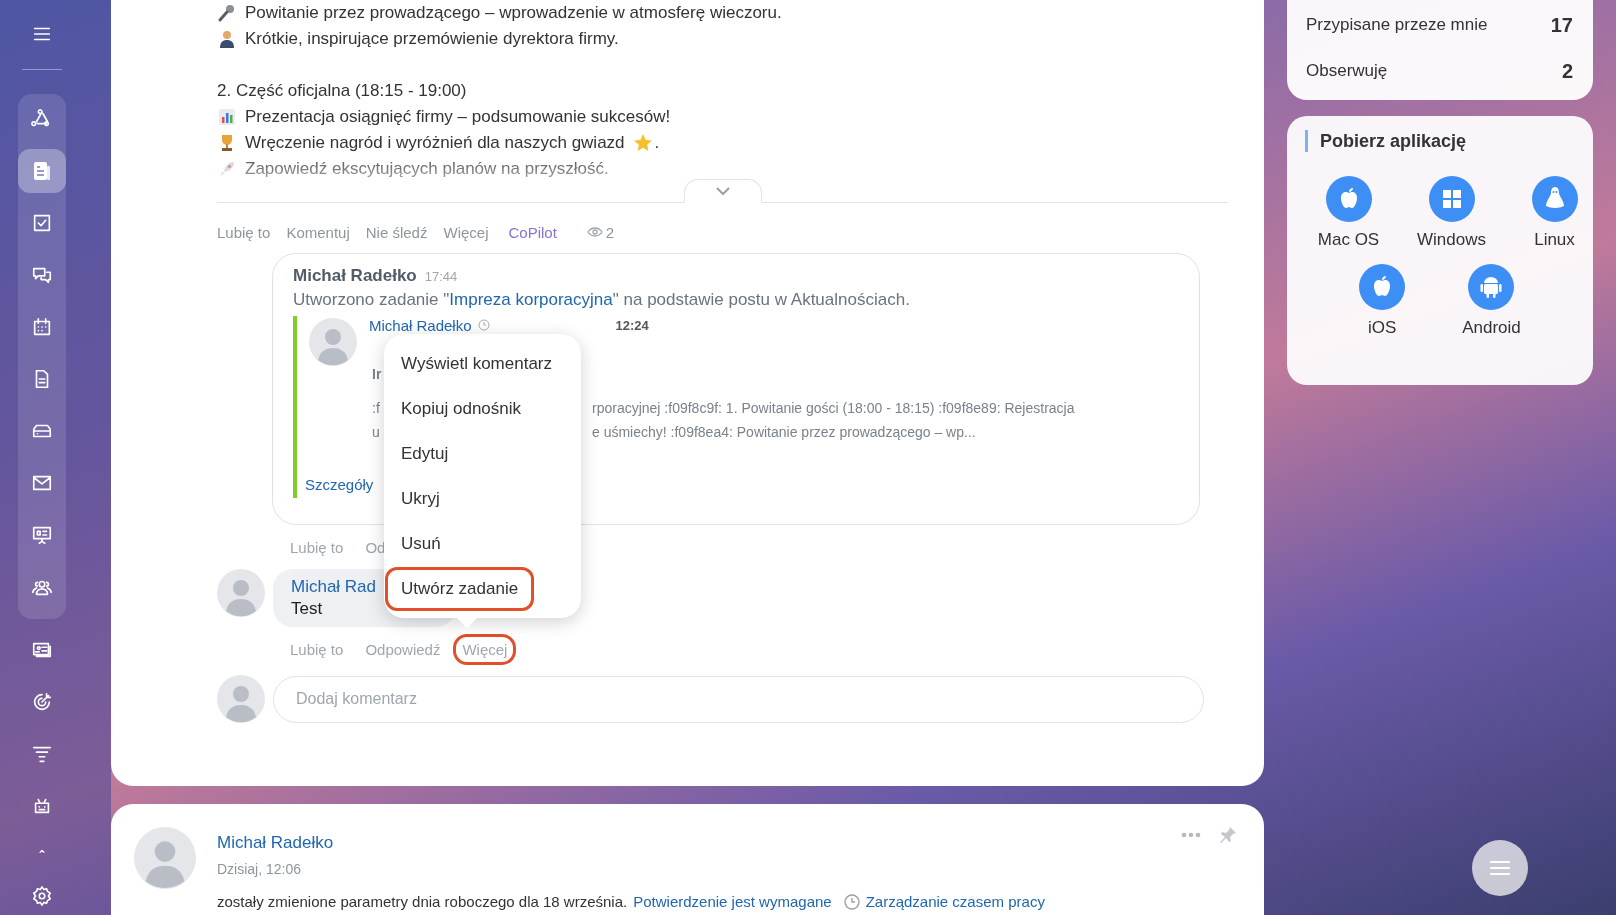 Image resolution: width=1616 pixels, height=915 pixels. Describe the element at coordinates (334, 587) in the screenshot. I see `comment-author: Michał Rad` at that location.